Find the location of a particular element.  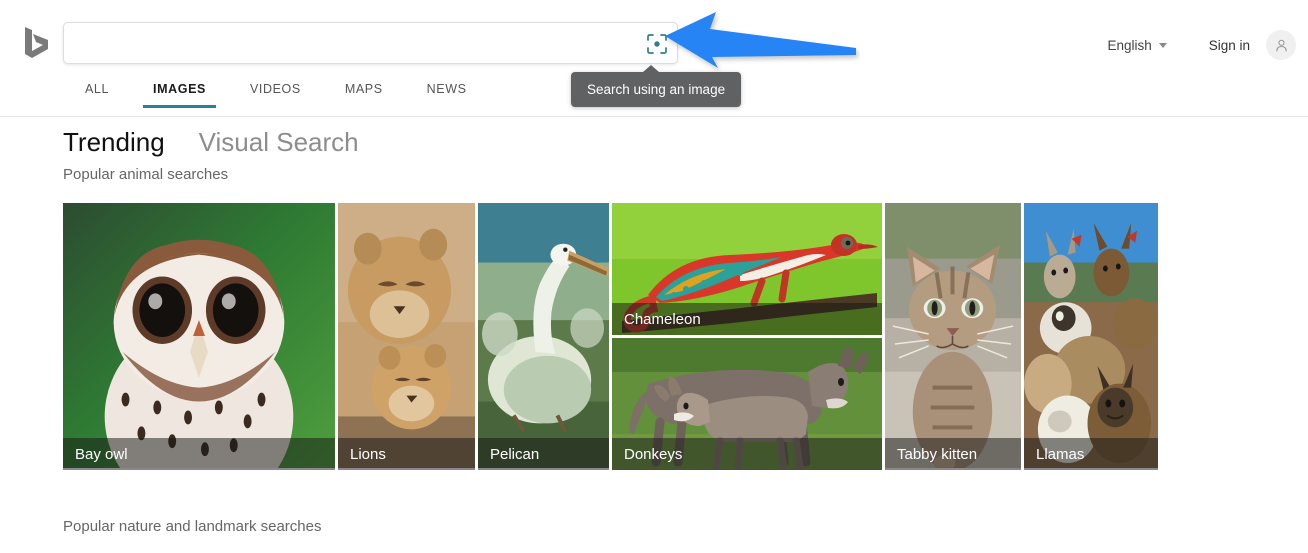

tab-all-label: ALL is located at coordinates (97, 89).